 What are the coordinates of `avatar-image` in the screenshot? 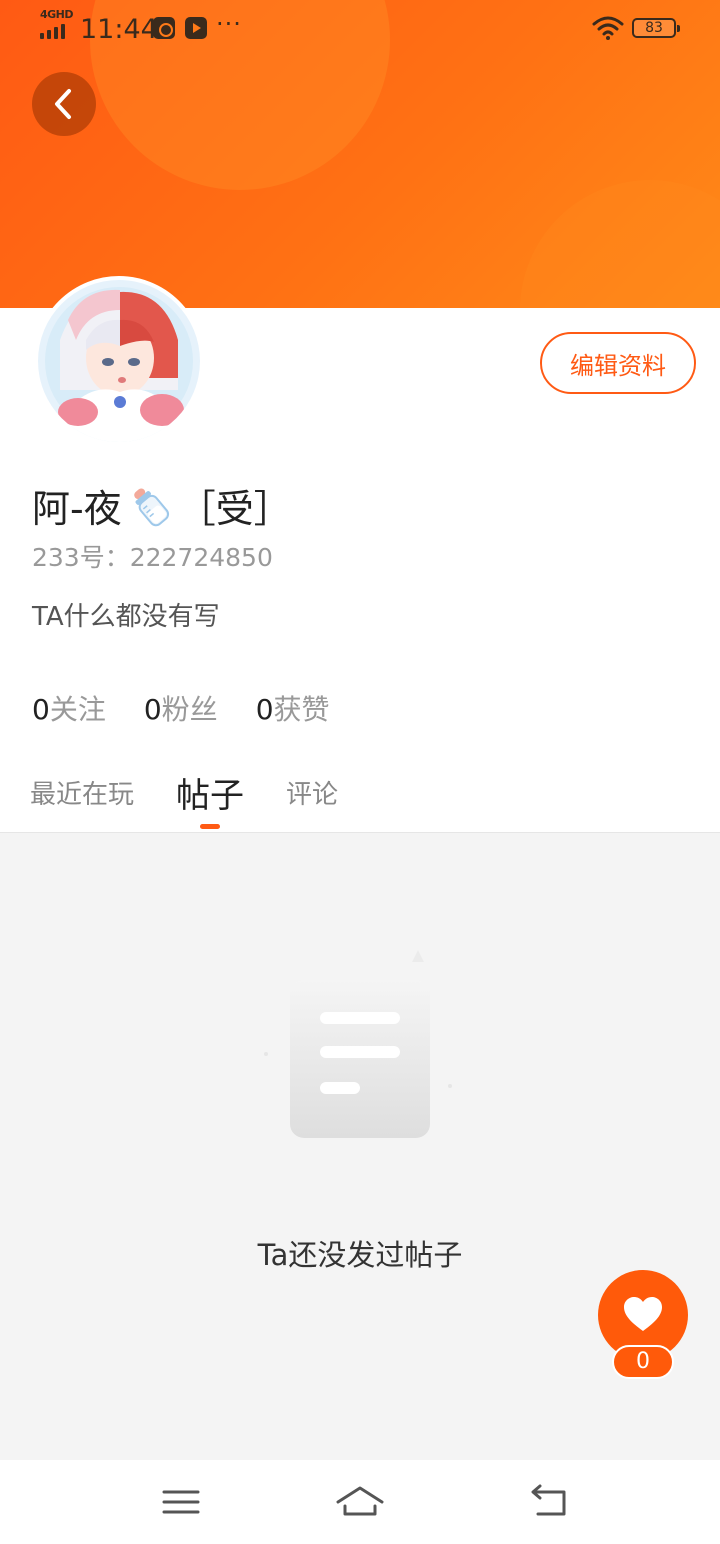 It's located at (119, 361).